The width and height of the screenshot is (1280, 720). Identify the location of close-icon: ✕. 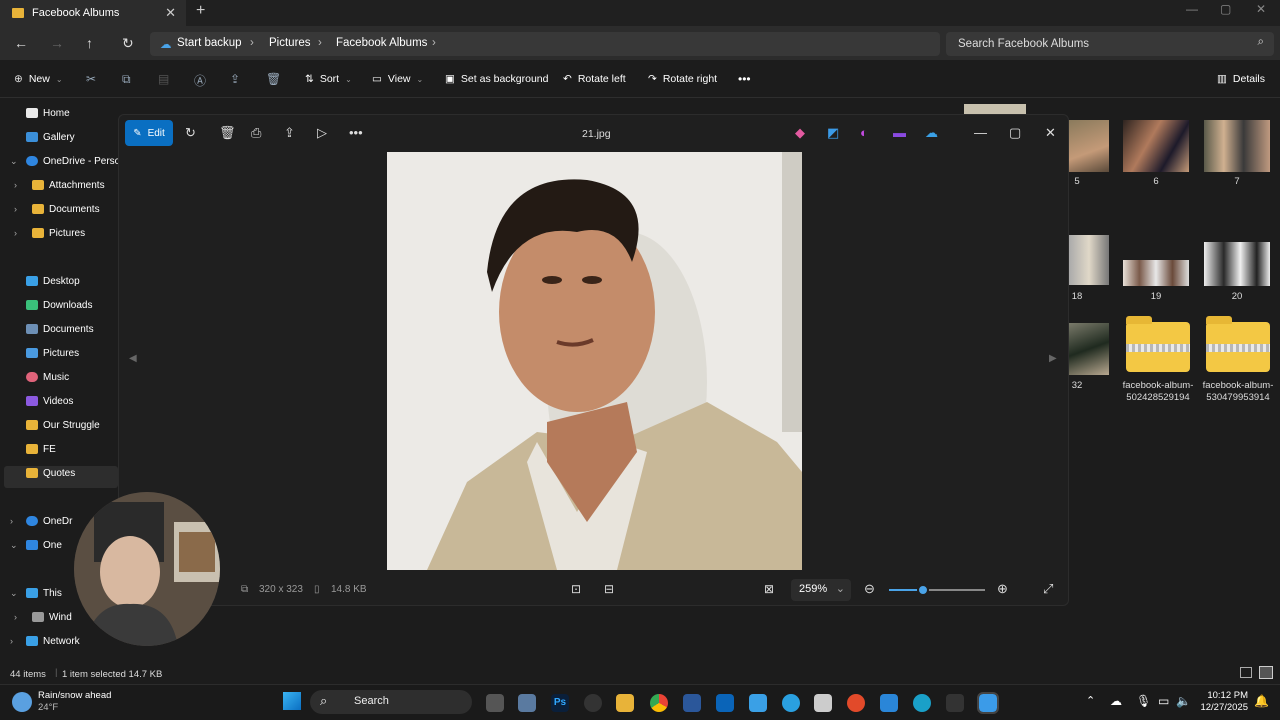
(1050, 133).